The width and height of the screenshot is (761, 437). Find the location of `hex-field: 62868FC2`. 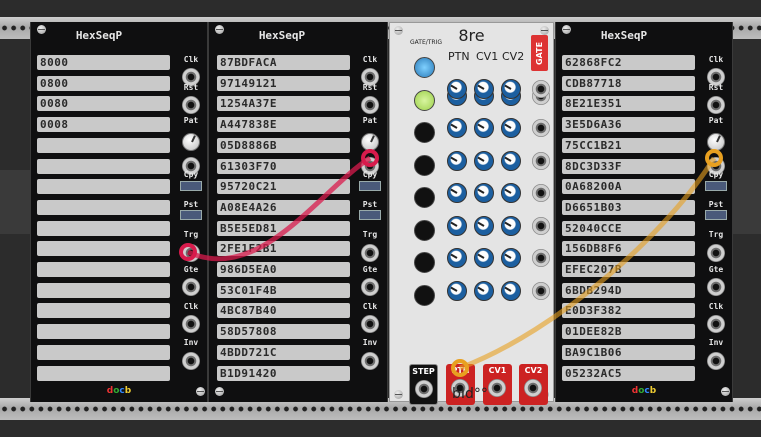

hex-field: 62868FC2 is located at coordinates (628, 62).